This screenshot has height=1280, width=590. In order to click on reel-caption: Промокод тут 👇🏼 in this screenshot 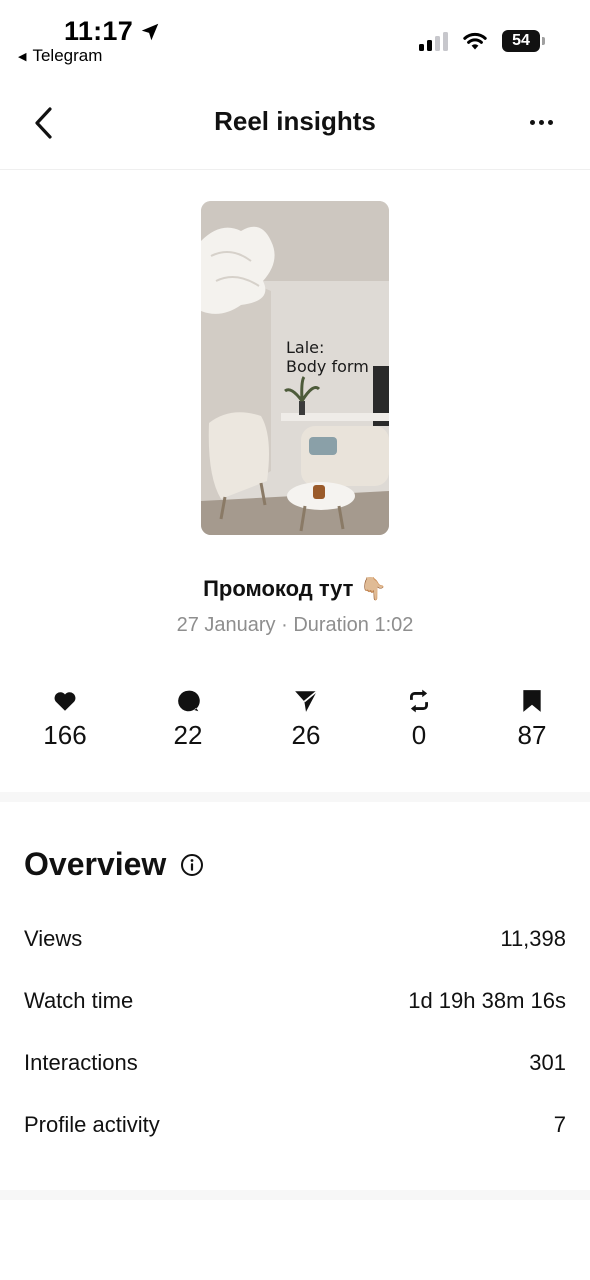, I will do `click(295, 588)`.